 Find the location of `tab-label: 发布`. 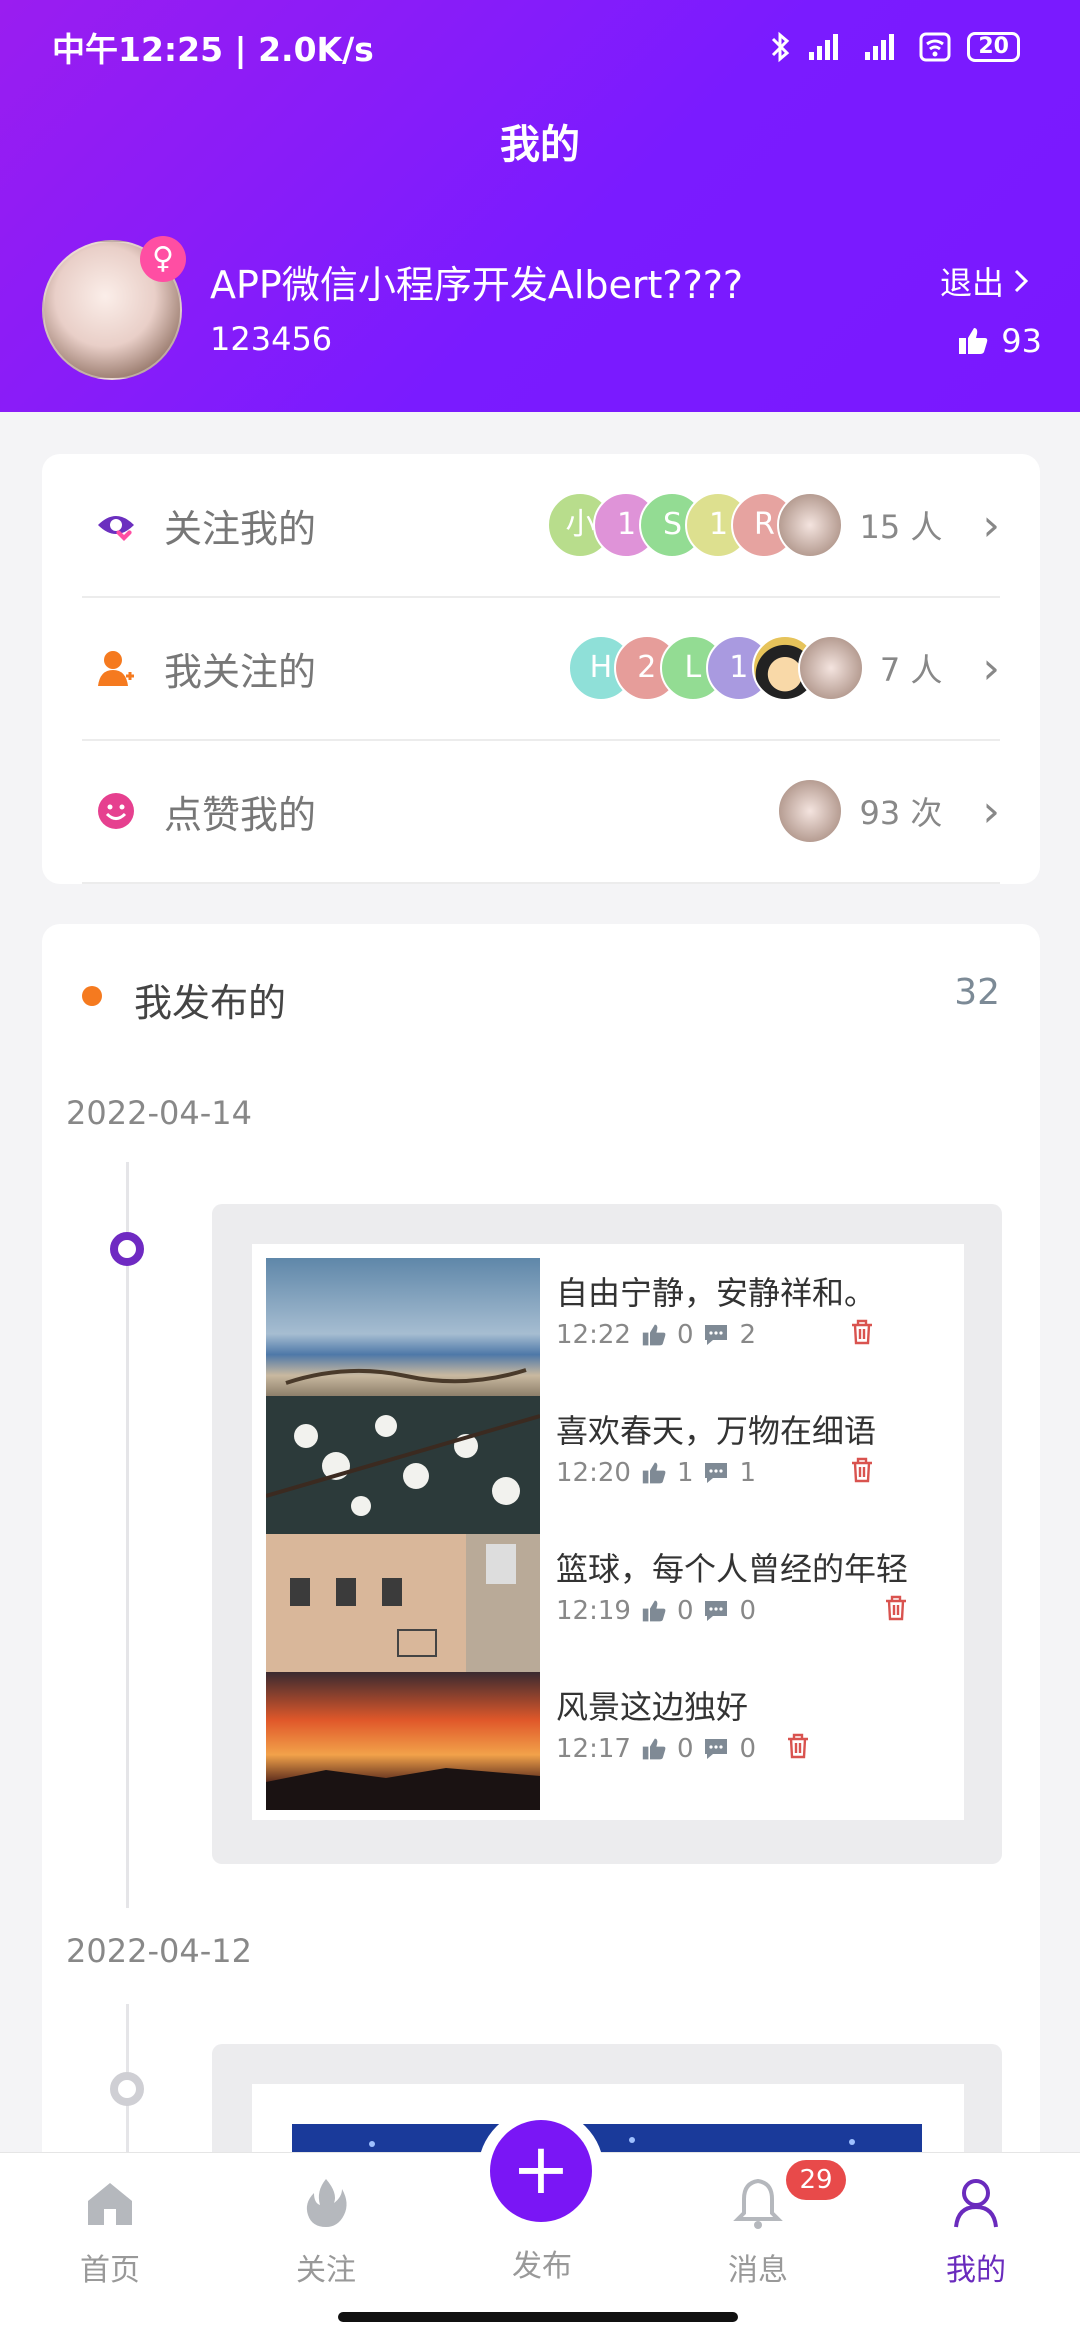

tab-label: 发布 is located at coordinates (542, 2266).